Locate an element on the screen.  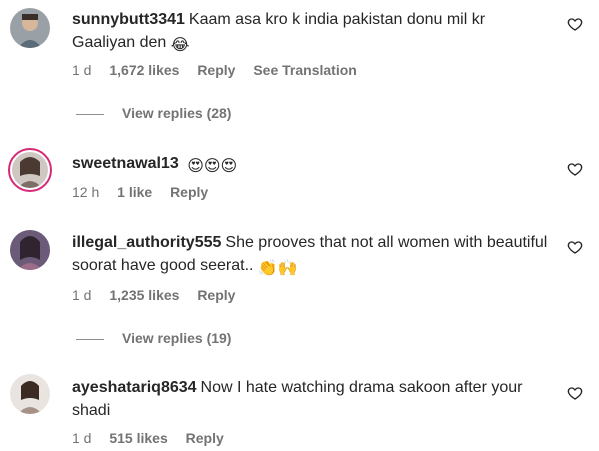
comment-meta: 12 h 1 like Reply is located at coordinates (147, 192).